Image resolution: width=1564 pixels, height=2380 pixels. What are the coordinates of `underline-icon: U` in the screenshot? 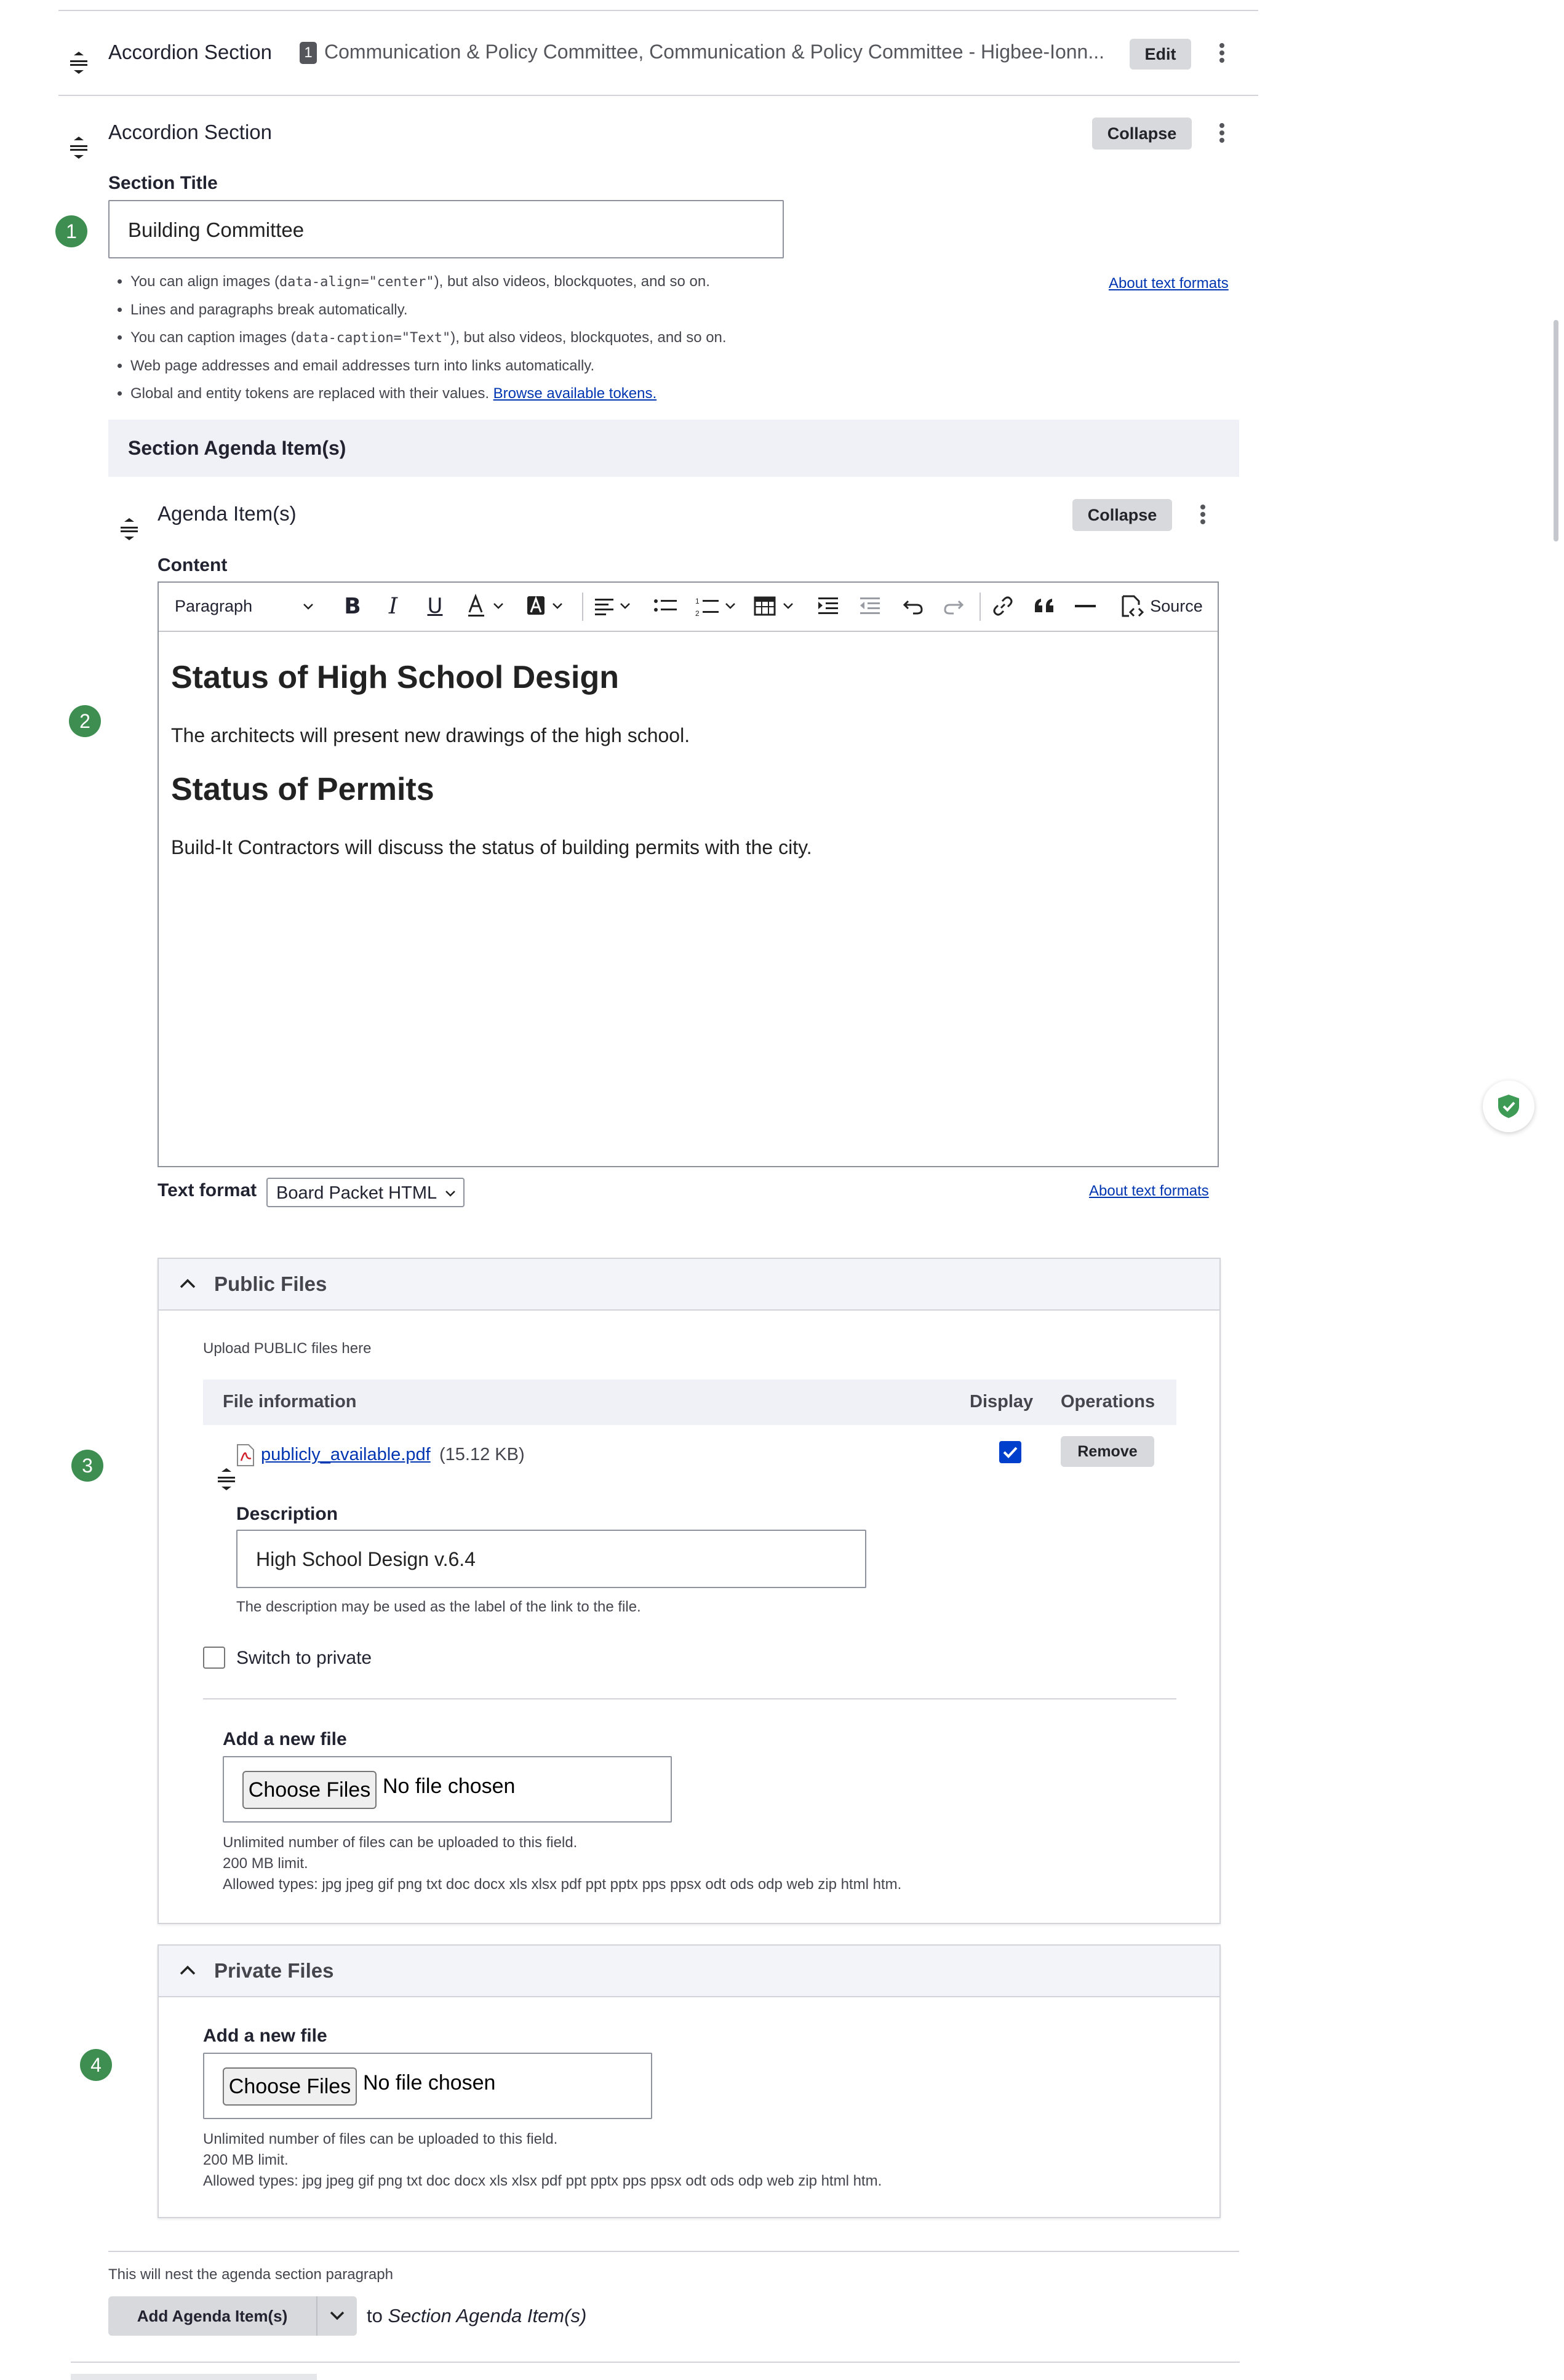 It's located at (435, 606).